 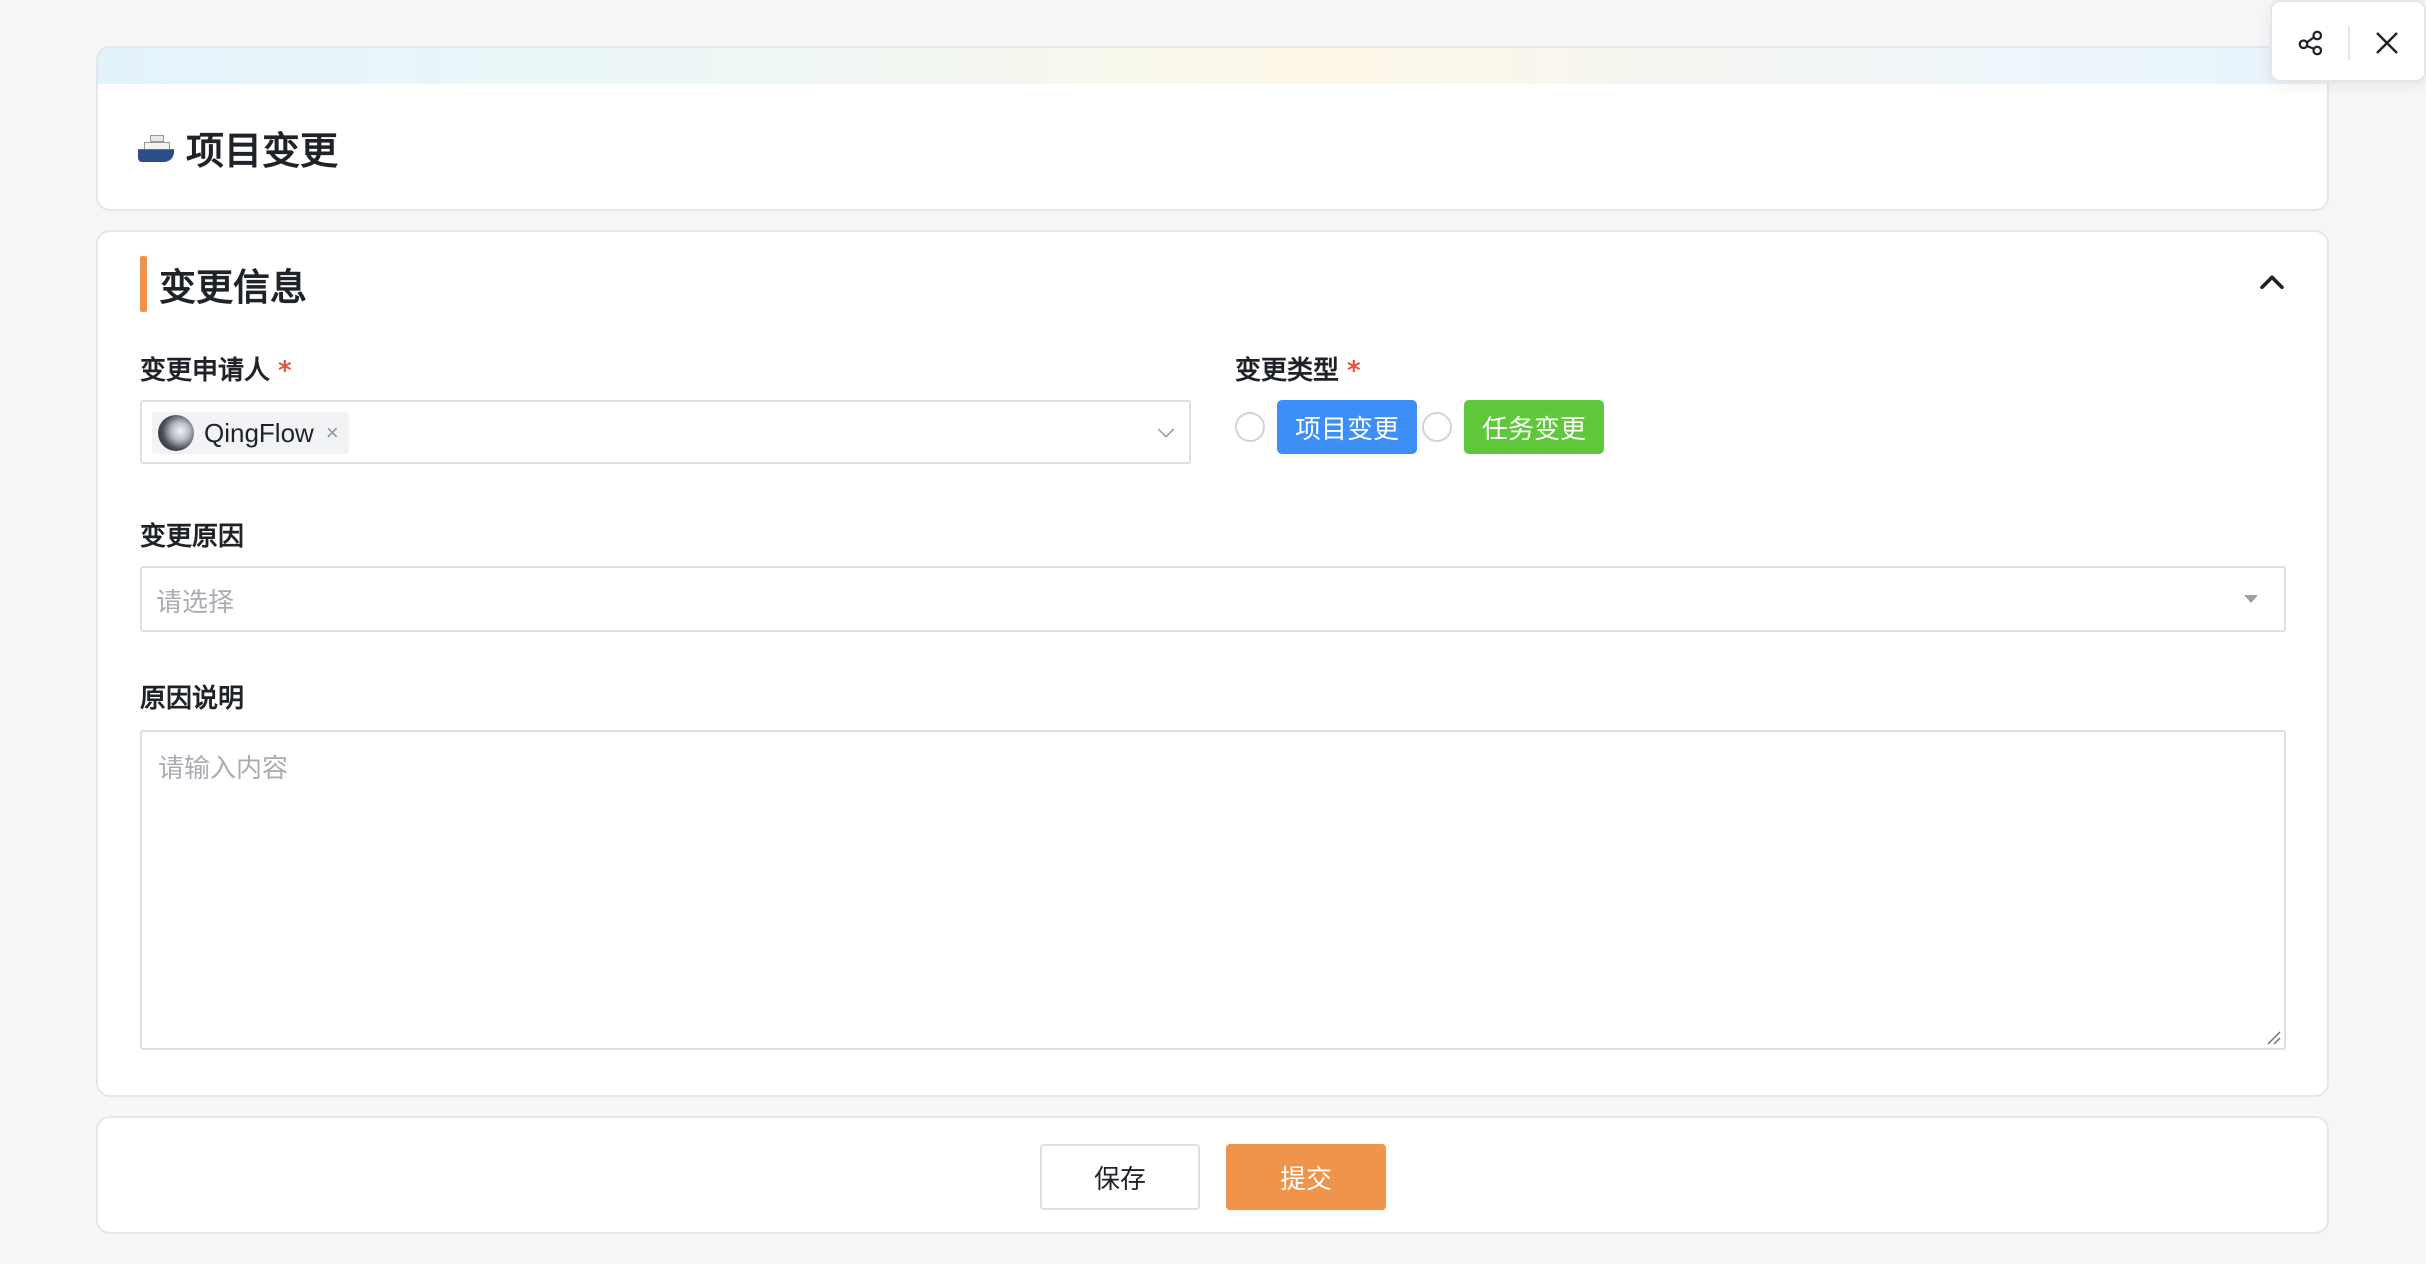 What do you see at coordinates (2273, 1037) in the screenshot?
I see `resize-handle-icon` at bounding box center [2273, 1037].